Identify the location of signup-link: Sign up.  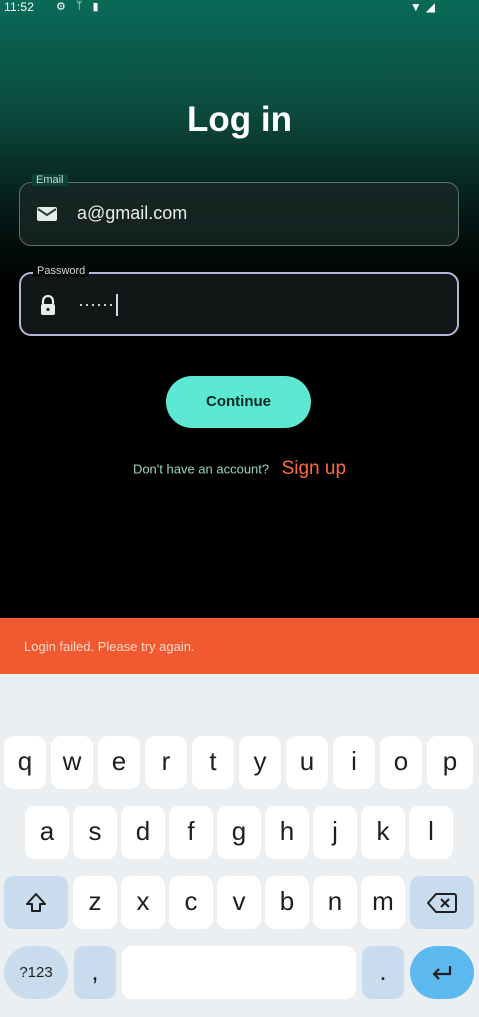
(314, 468).